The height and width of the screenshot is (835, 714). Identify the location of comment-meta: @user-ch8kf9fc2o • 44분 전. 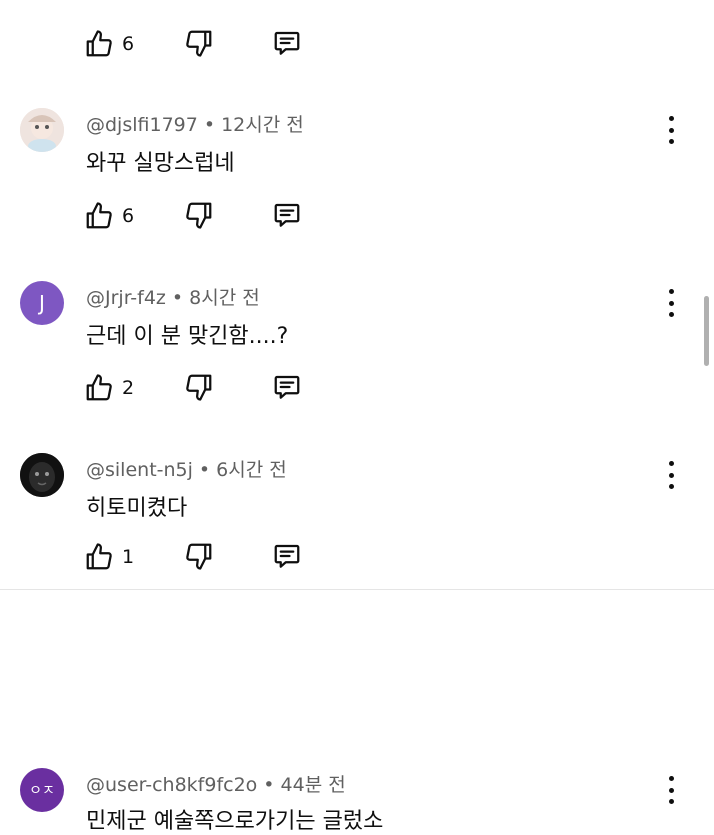
(216, 785).